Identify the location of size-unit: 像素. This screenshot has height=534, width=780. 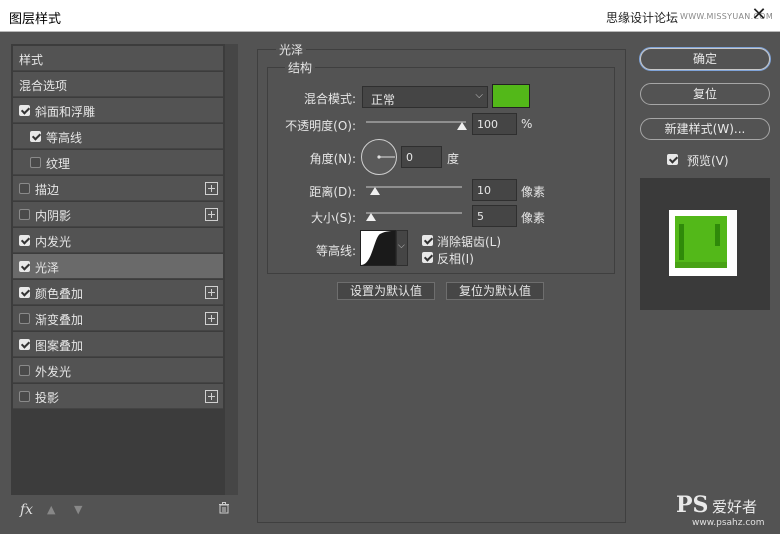
(533, 218).